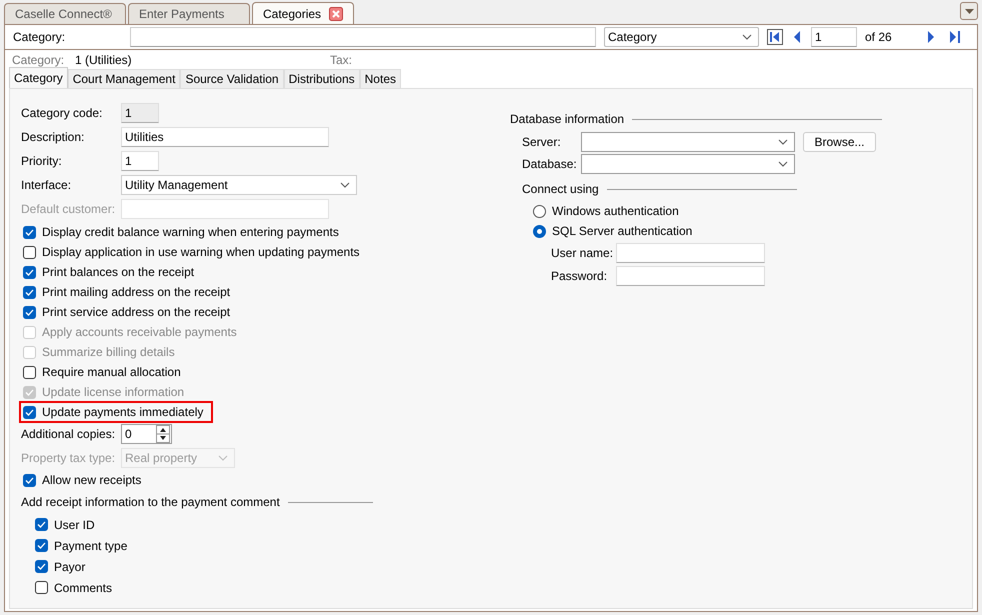 The width and height of the screenshot is (982, 615). I want to click on field-label: Interface:, so click(46, 185).